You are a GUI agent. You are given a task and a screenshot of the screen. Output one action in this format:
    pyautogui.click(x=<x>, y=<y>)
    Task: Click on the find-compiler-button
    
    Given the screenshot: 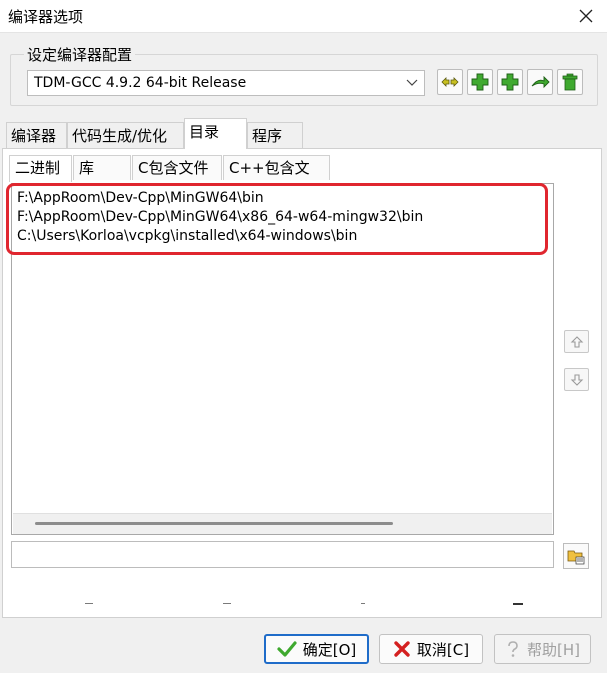 What is the action you would take?
    pyautogui.click(x=540, y=82)
    